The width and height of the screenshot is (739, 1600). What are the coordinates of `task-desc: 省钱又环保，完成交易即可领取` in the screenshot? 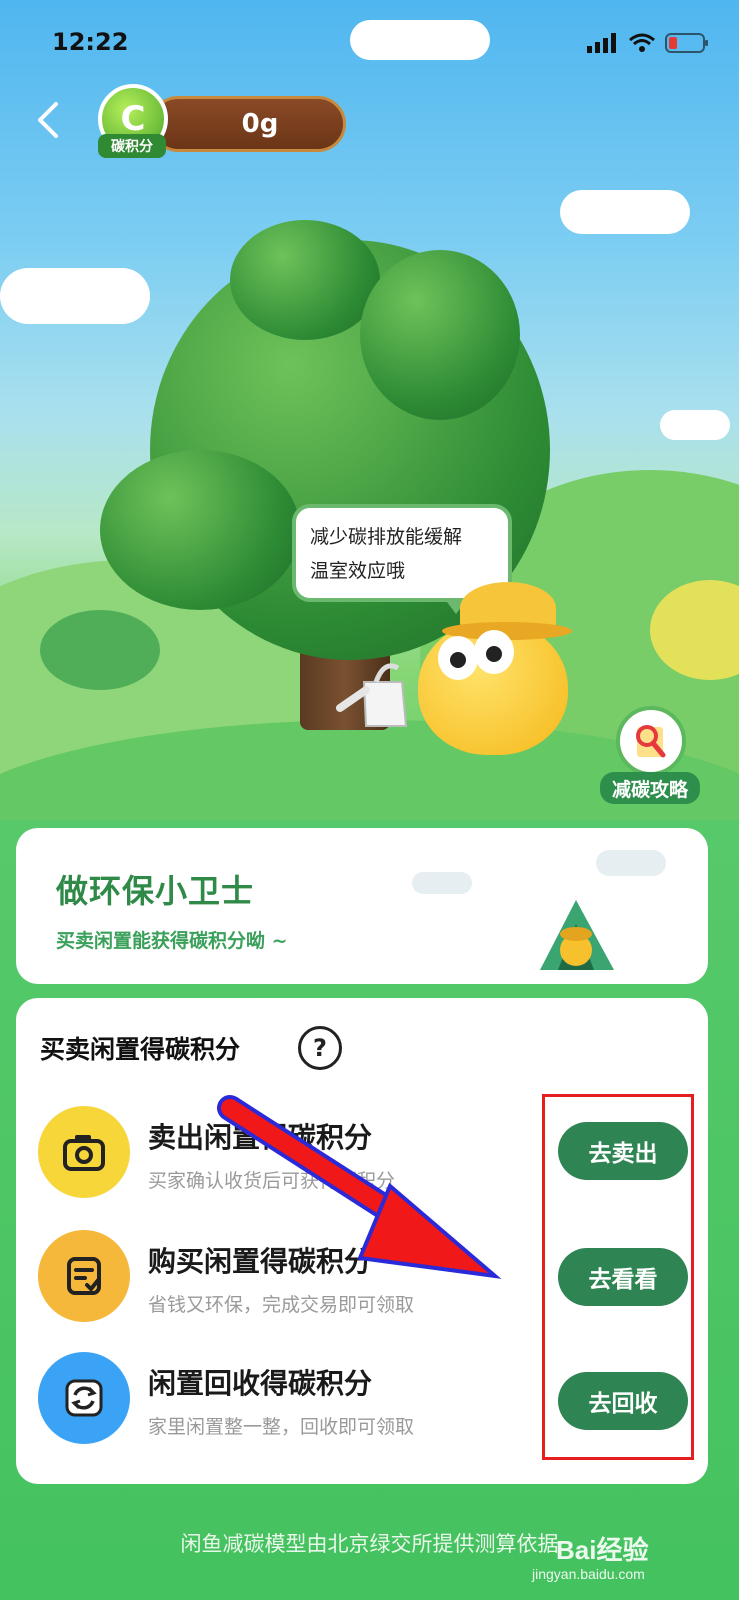 It's located at (281, 1305).